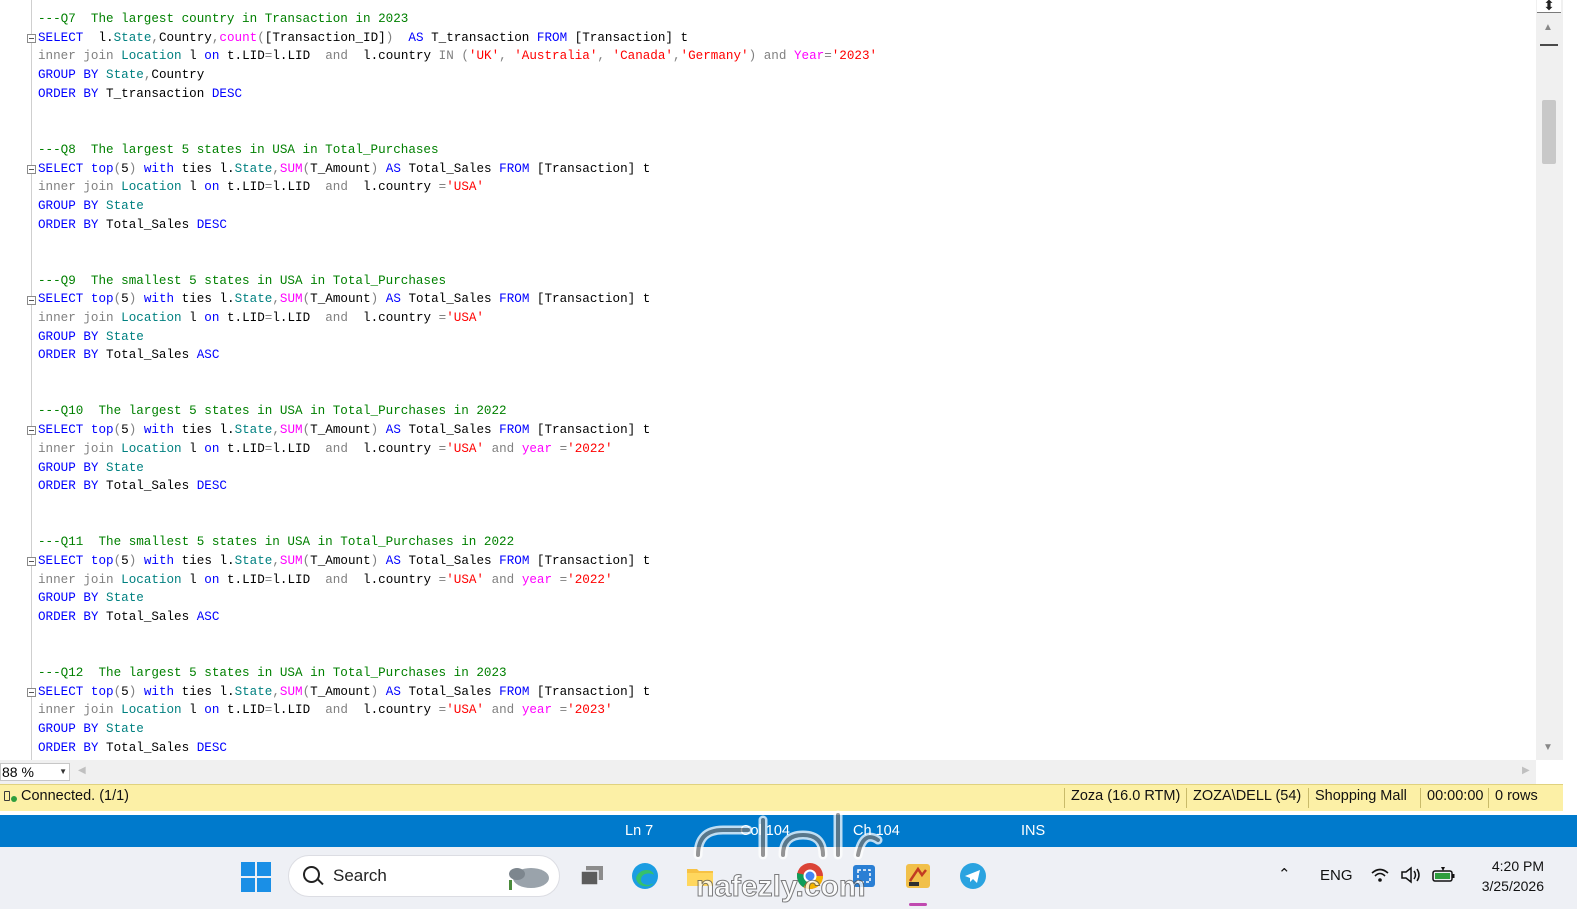 The image size is (1577, 909). What do you see at coordinates (1549, 45) in the screenshot?
I see `scroll-marker` at bounding box center [1549, 45].